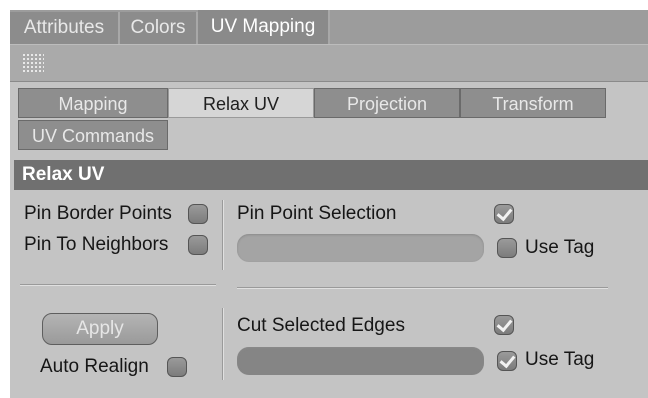 Image resolution: width=648 pixels, height=398 pixels. What do you see at coordinates (223, 235) in the screenshot?
I see `column-divider-top` at bounding box center [223, 235].